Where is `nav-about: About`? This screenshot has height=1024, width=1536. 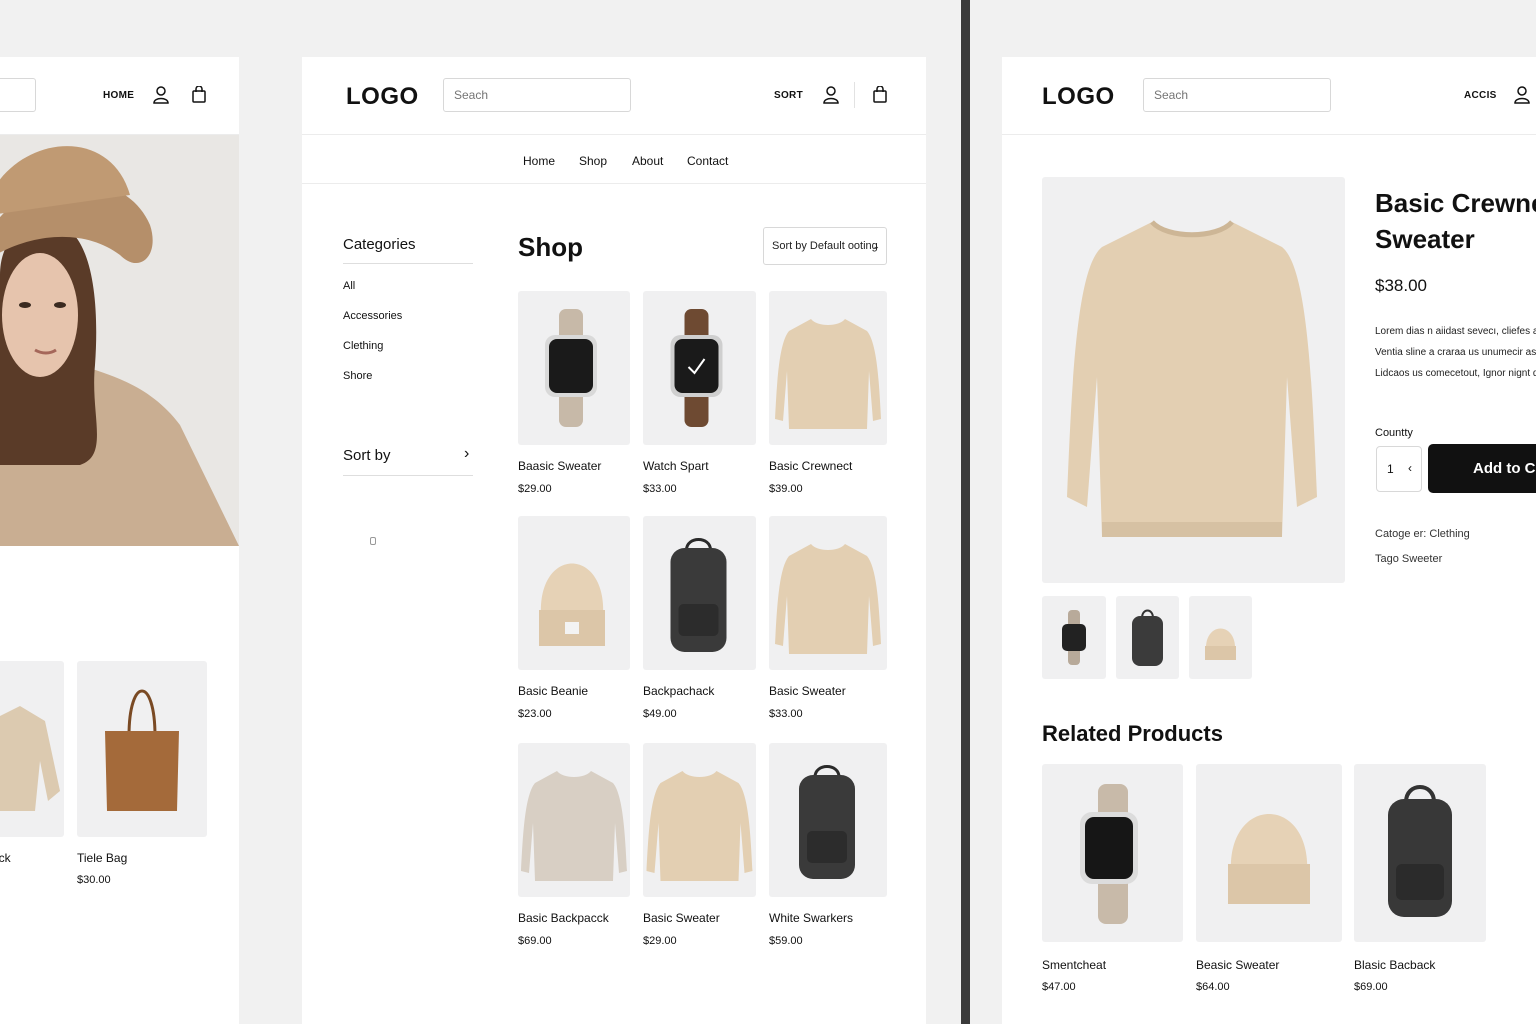 nav-about: About is located at coordinates (647, 161).